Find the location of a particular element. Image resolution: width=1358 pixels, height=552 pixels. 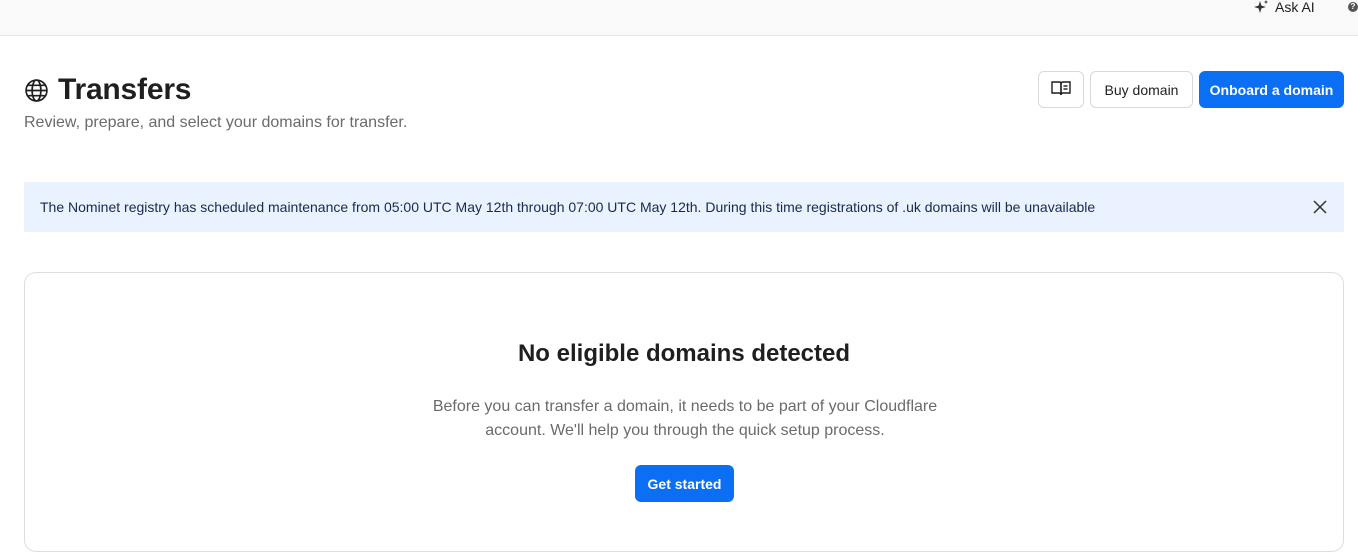

buy-domain-button: Buy domain is located at coordinates (1141, 89).